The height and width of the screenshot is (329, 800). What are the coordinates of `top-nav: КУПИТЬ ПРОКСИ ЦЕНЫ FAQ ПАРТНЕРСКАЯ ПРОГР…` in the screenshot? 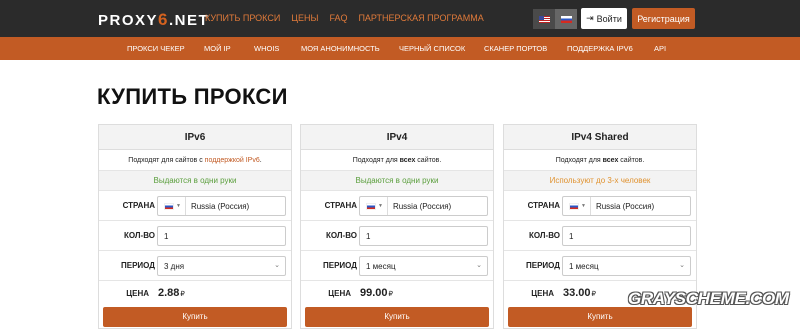 It's located at (344, 18).